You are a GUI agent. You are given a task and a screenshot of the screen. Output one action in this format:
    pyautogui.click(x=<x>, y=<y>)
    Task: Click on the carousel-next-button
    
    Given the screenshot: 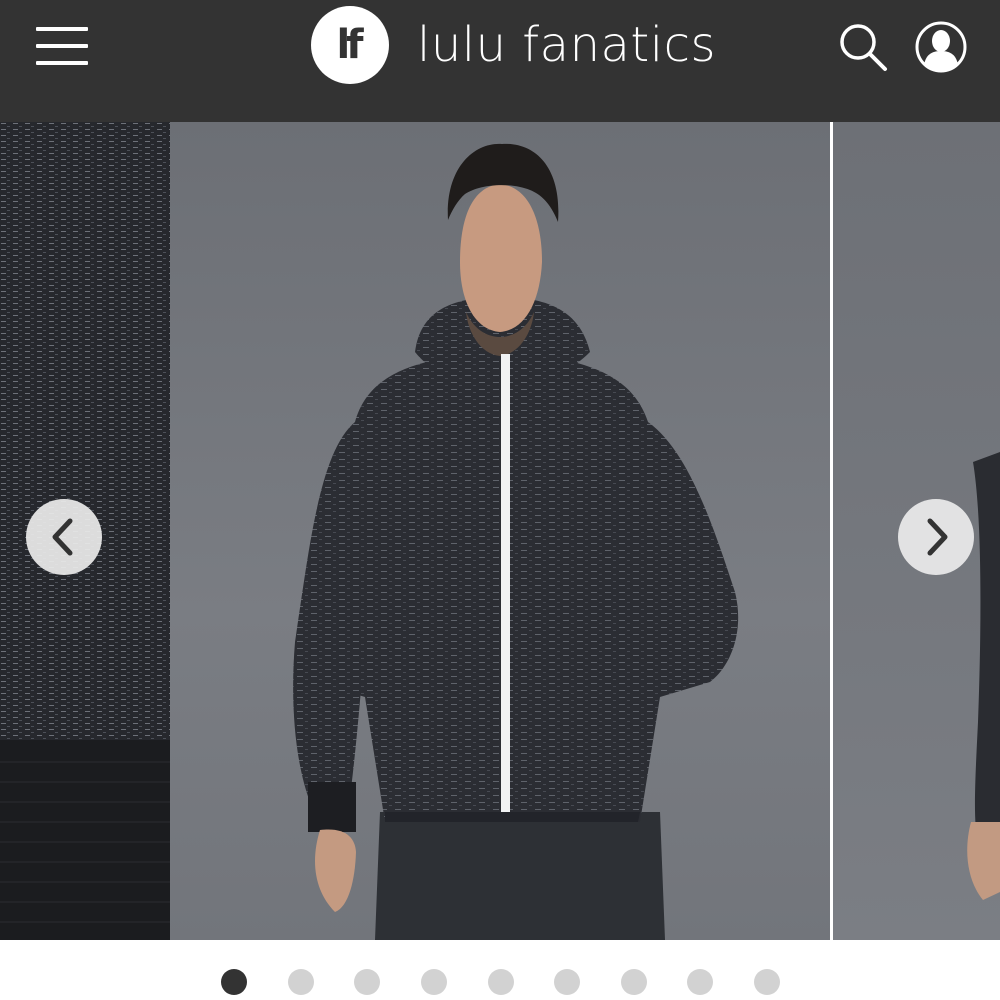 What is the action you would take?
    pyautogui.click(x=936, y=537)
    